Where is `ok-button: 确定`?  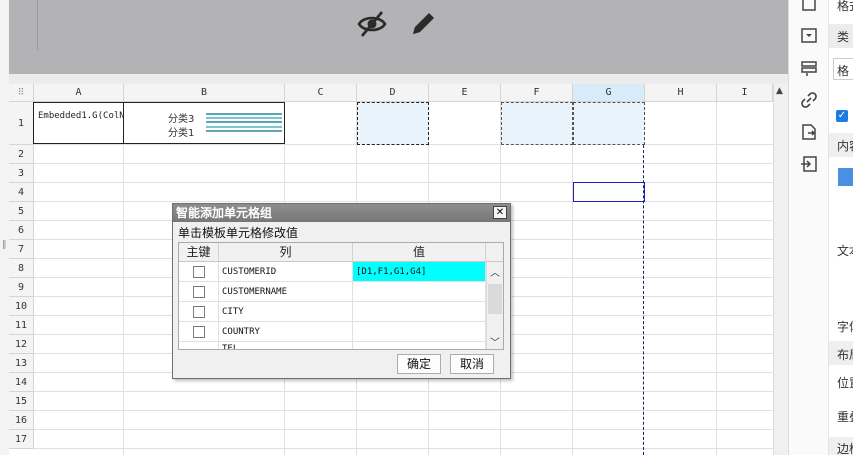 ok-button: 确定 is located at coordinates (419, 364).